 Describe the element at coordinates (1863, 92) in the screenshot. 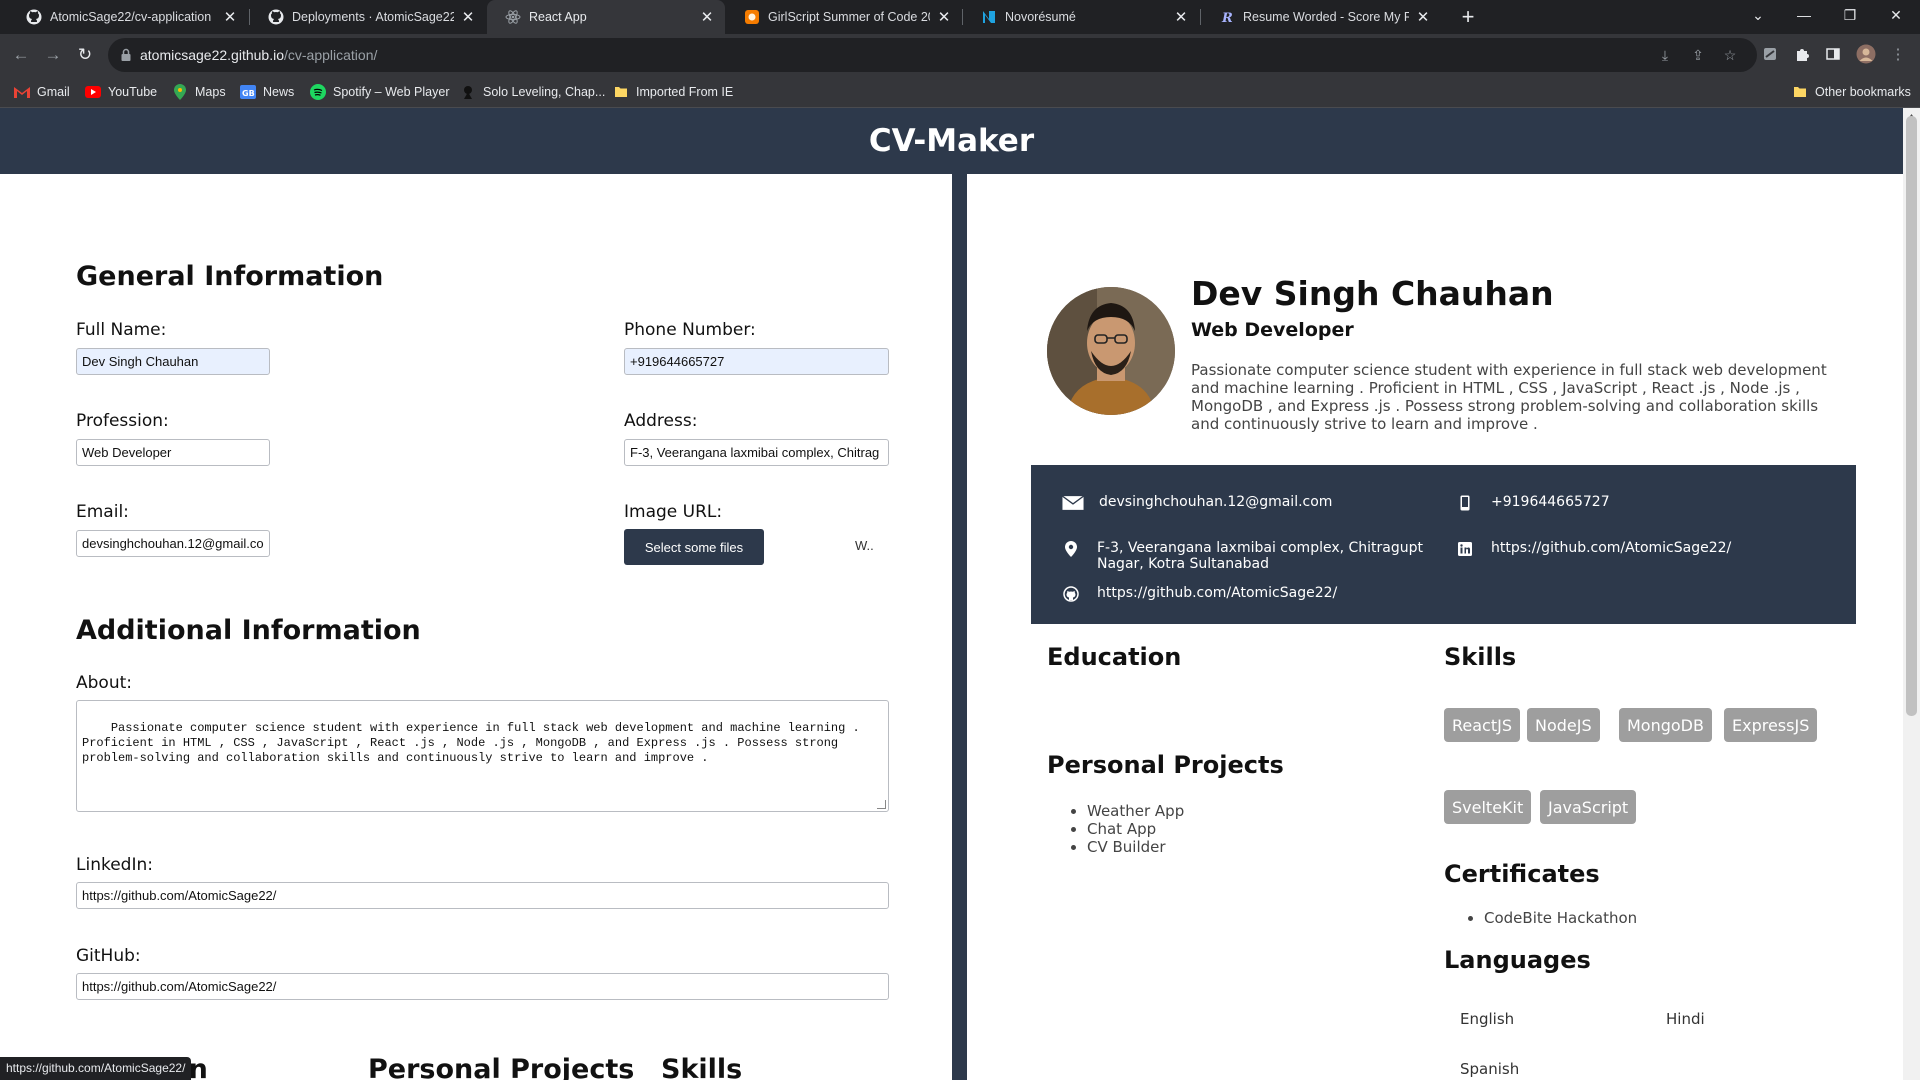

I see `bookmark-label: Other bookmarks` at that location.